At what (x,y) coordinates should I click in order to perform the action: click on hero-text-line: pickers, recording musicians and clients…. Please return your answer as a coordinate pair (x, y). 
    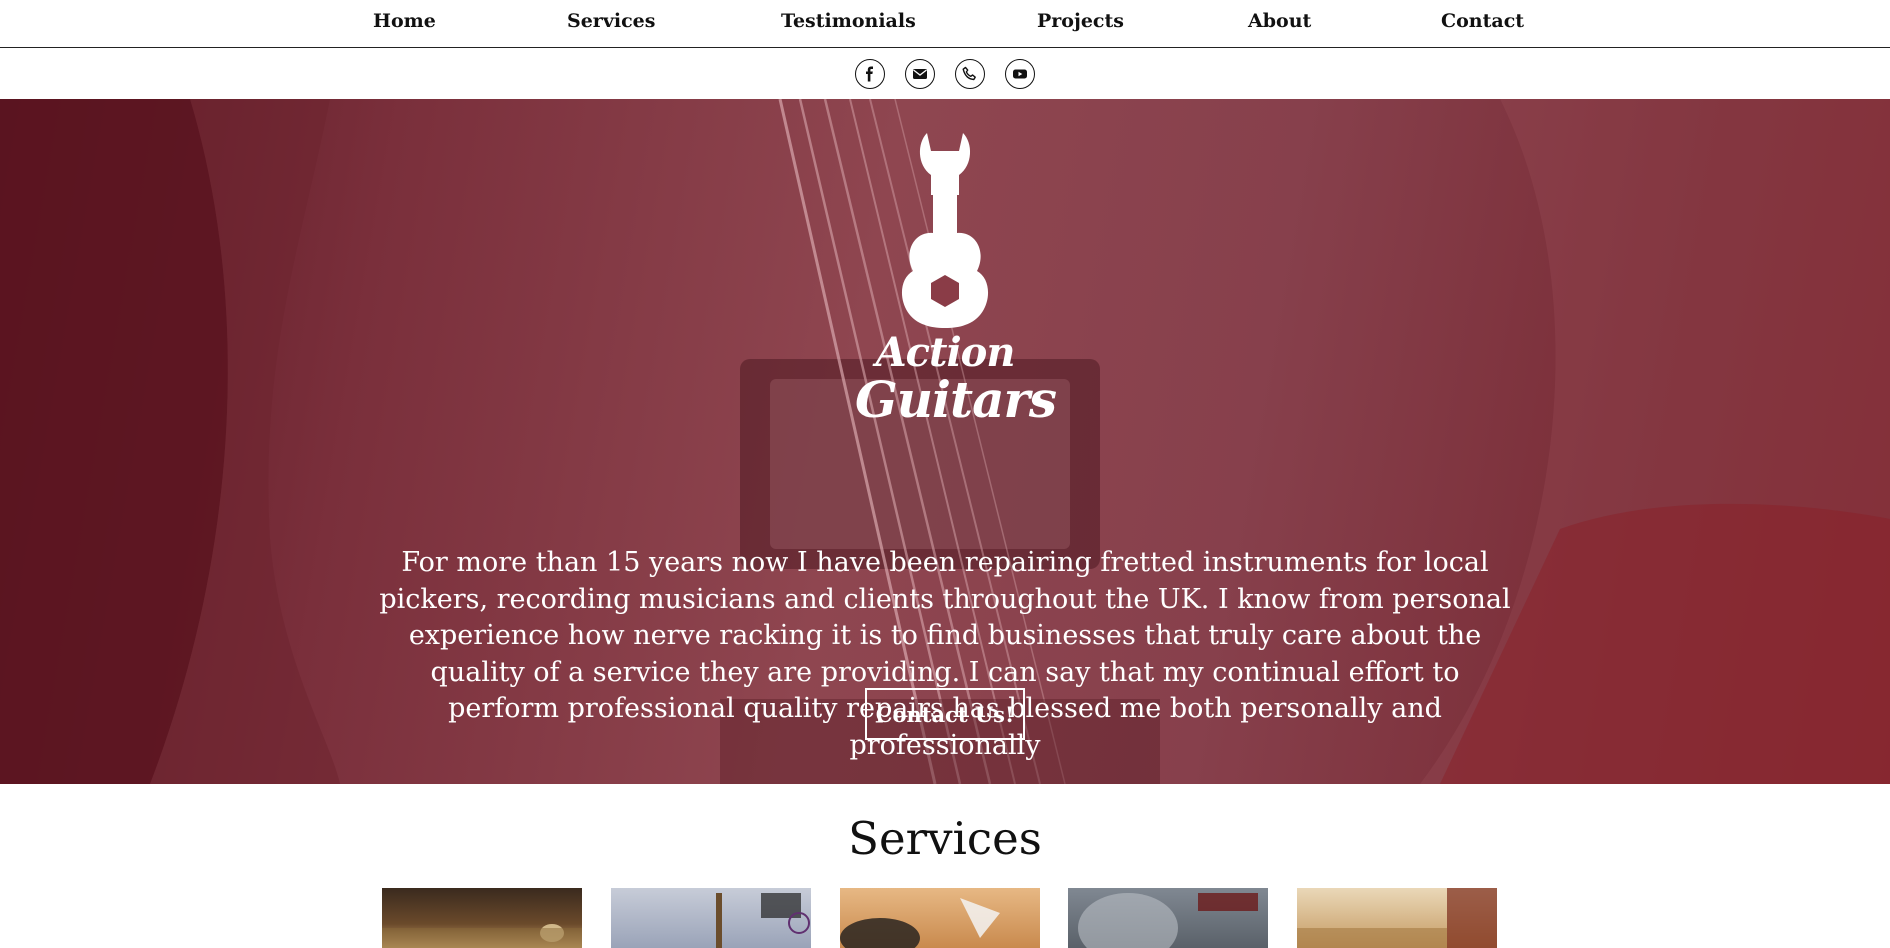
    Looking at the image, I should click on (945, 599).